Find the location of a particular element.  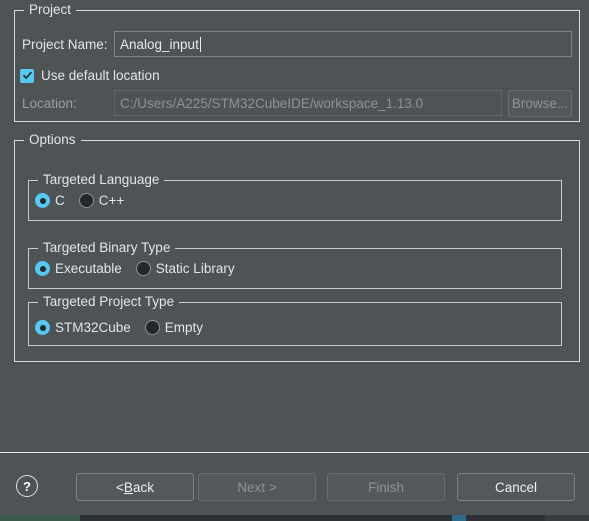

radio-option-static-library: Static Library is located at coordinates (185, 268).